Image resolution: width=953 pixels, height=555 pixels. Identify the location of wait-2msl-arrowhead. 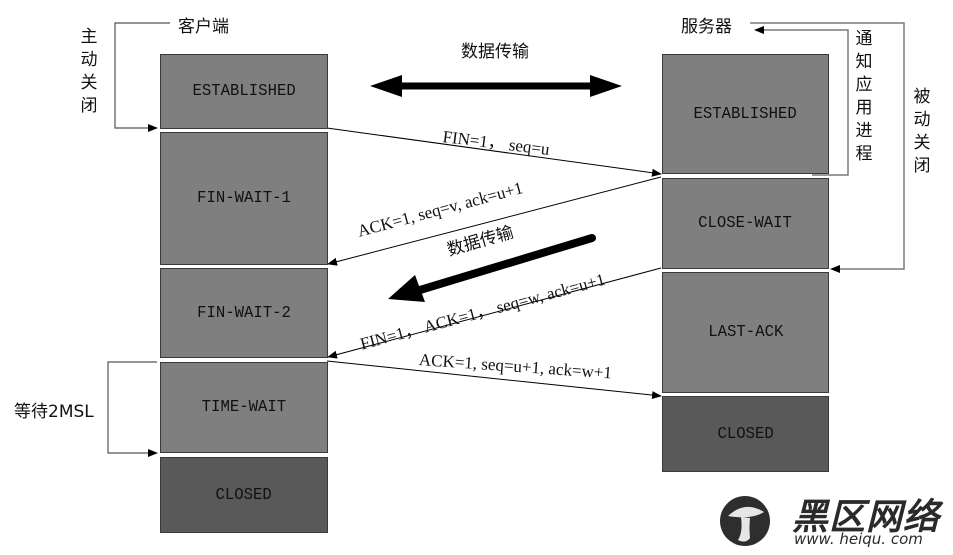
(153, 453).